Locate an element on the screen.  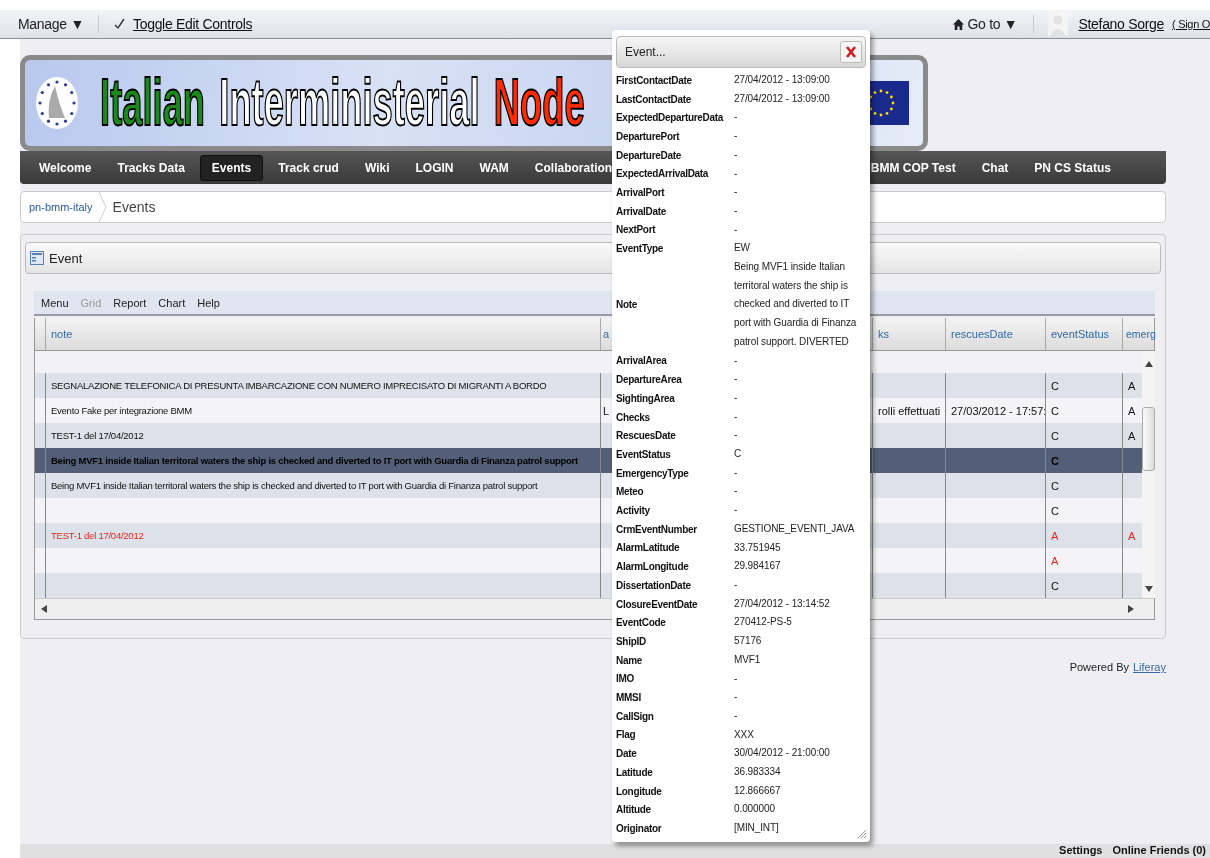
column-header: rescuesDate is located at coordinates (995, 334).